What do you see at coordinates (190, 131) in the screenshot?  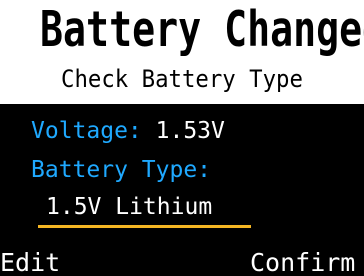 I see `voltage-value: 1.53V` at bounding box center [190, 131].